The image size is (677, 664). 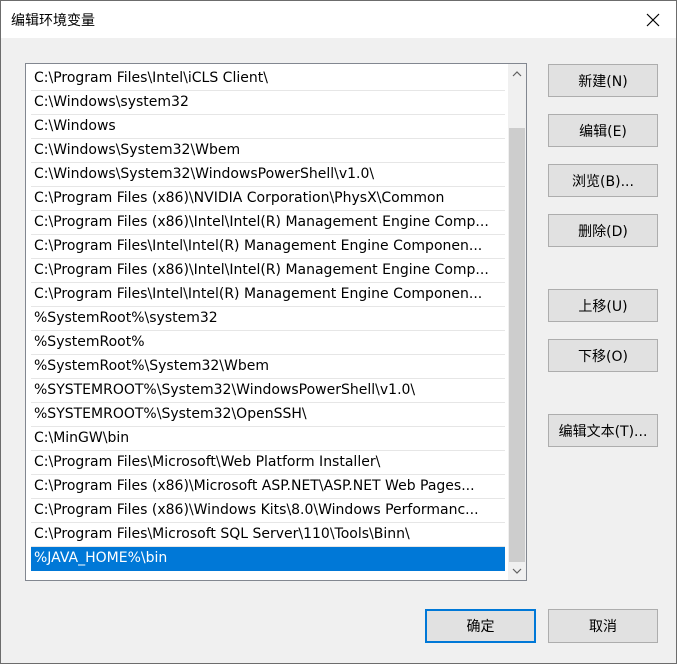 What do you see at coordinates (268, 103) in the screenshot?
I see `list-item: C:\Windows\system32` at bounding box center [268, 103].